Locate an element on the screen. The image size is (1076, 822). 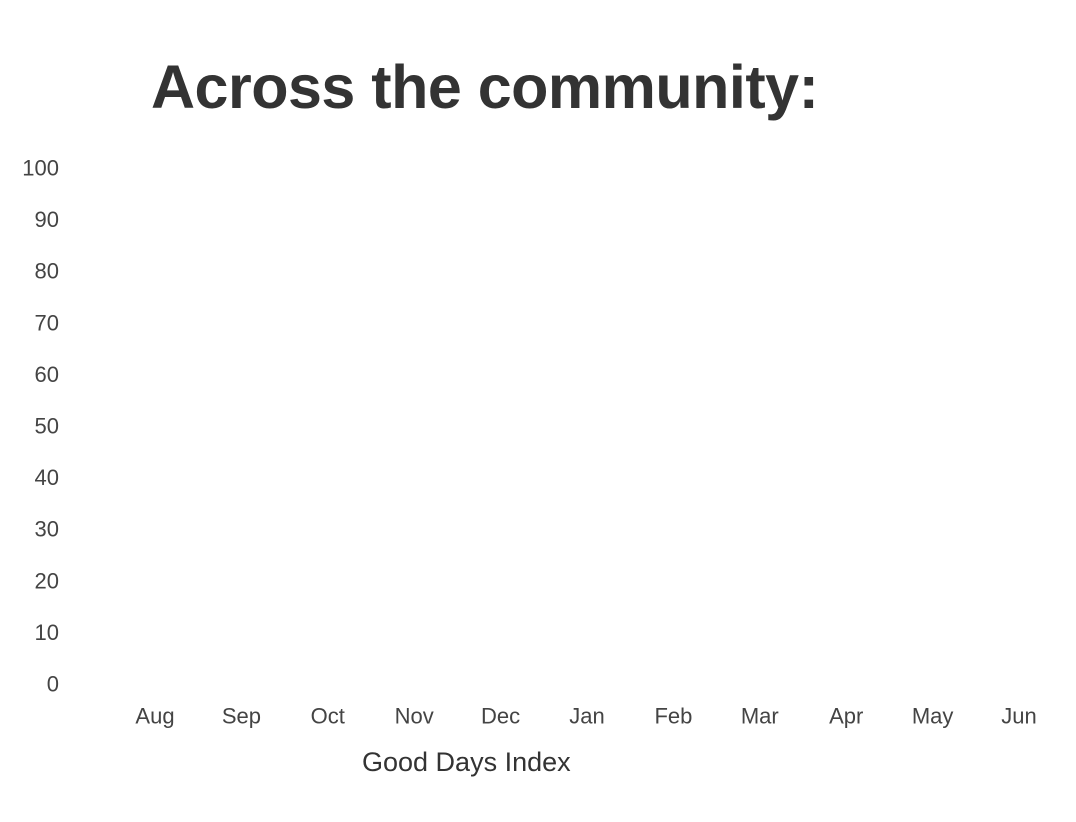
y-tick-label: 80 is located at coordinates (47, 271).